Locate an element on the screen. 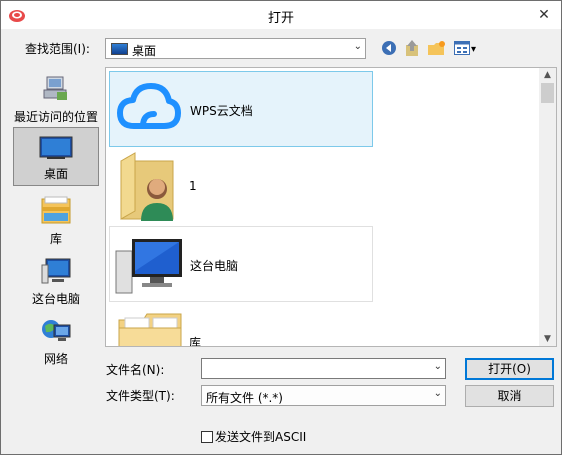 Image resolution: width=562 pixels, height=455 pixels. checkbox-box is located at coordinates (207, 436).